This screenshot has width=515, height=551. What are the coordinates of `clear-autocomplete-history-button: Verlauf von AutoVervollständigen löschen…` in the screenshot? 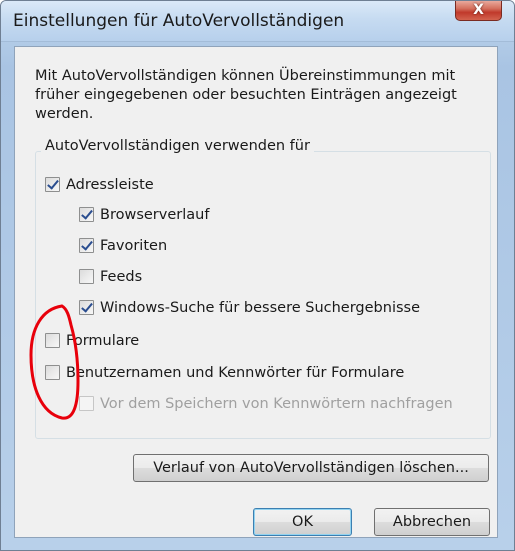 It's located at (311, 468).